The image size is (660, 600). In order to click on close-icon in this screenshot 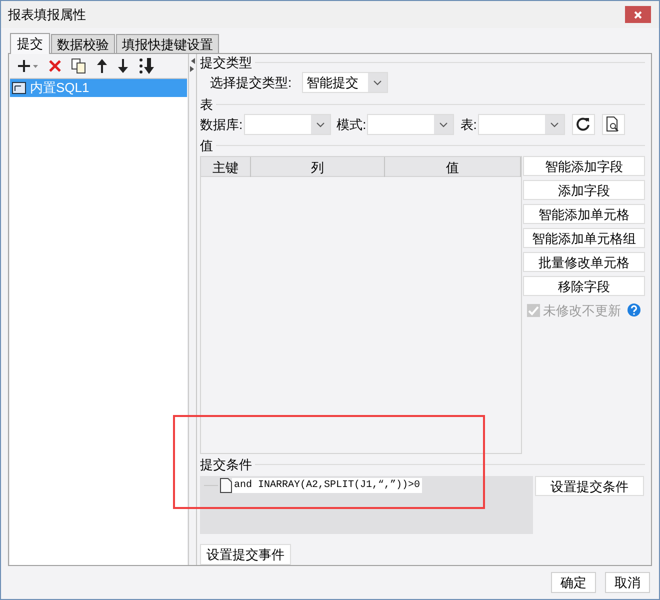, I will do `click(638, 15)`.